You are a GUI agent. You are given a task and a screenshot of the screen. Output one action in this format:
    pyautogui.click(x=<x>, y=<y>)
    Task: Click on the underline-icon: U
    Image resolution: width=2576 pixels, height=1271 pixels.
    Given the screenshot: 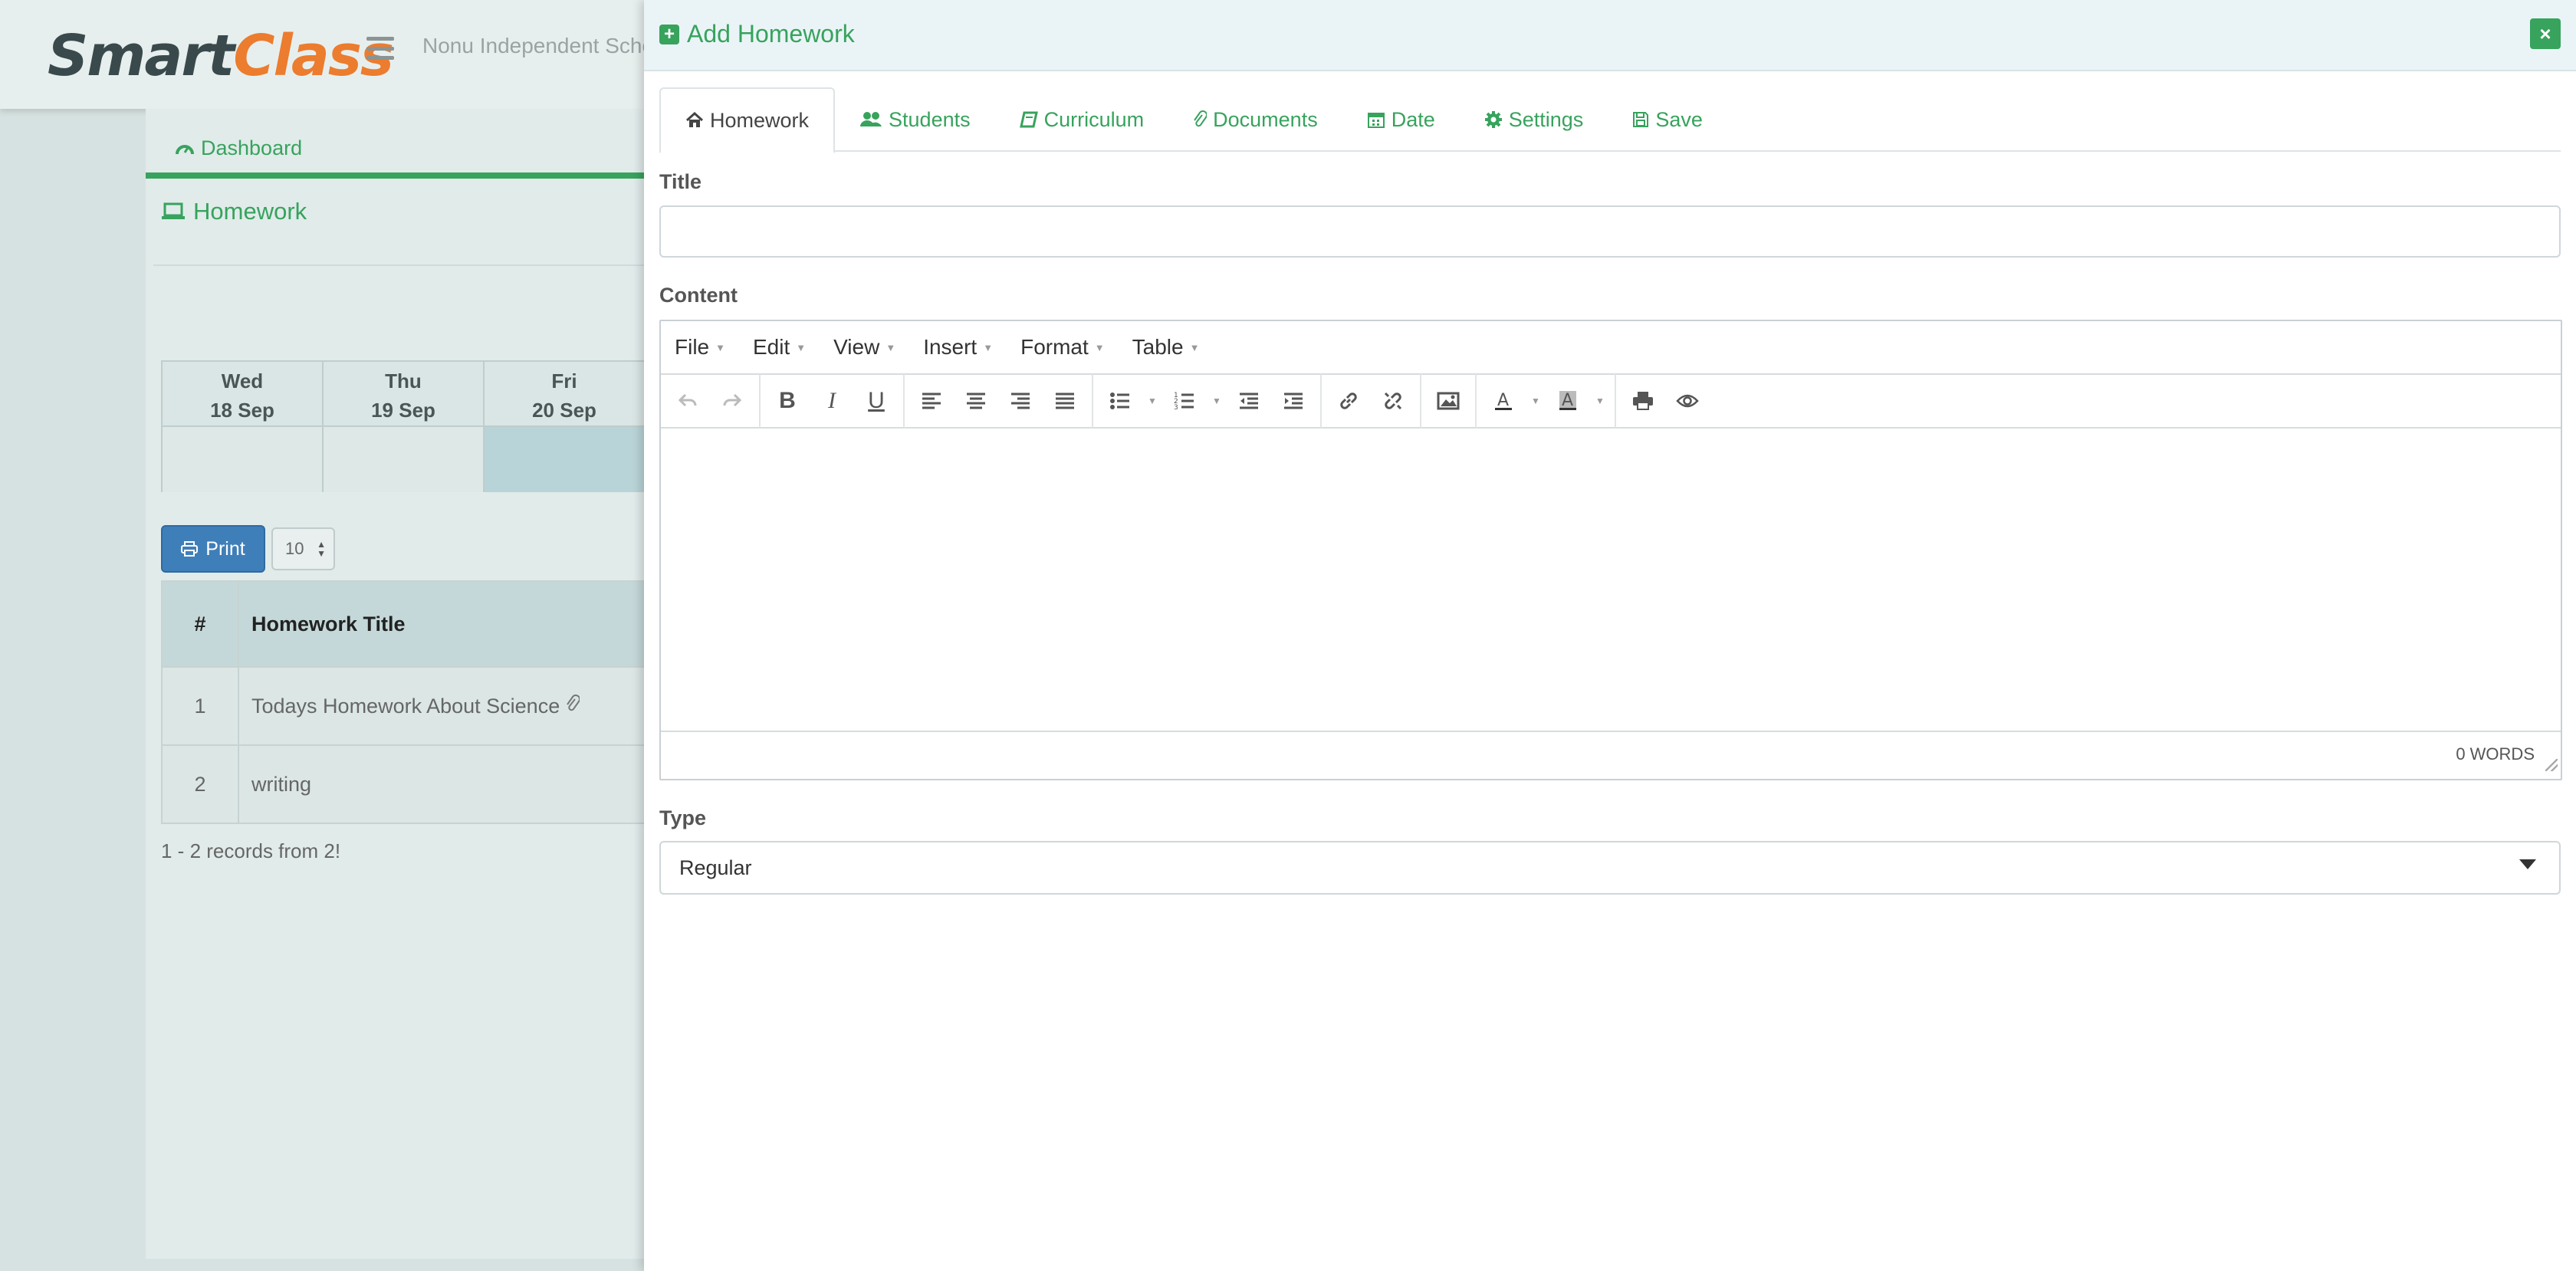 What is the action you would take?
    pyautogui.click(x=877, y=400)
    